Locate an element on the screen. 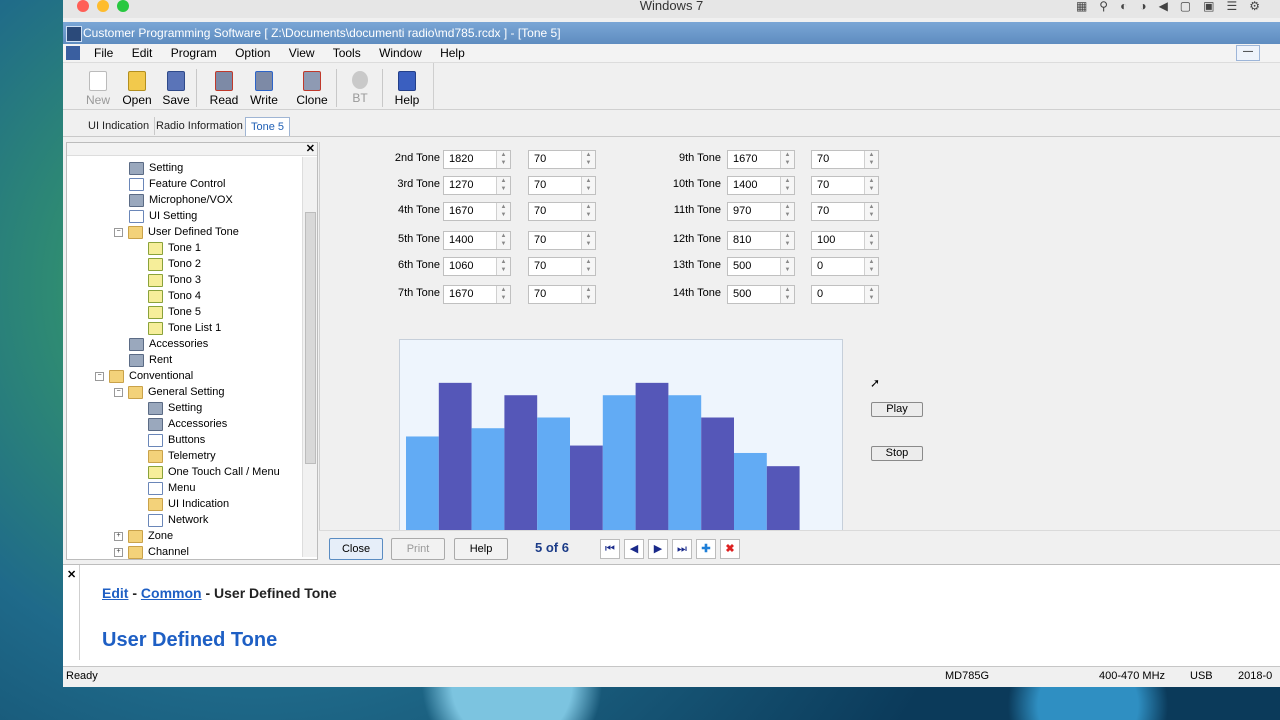 The width and height of the screenshot is (1280, 720). menu-edit: Edit is located at coordinates (142, 53).